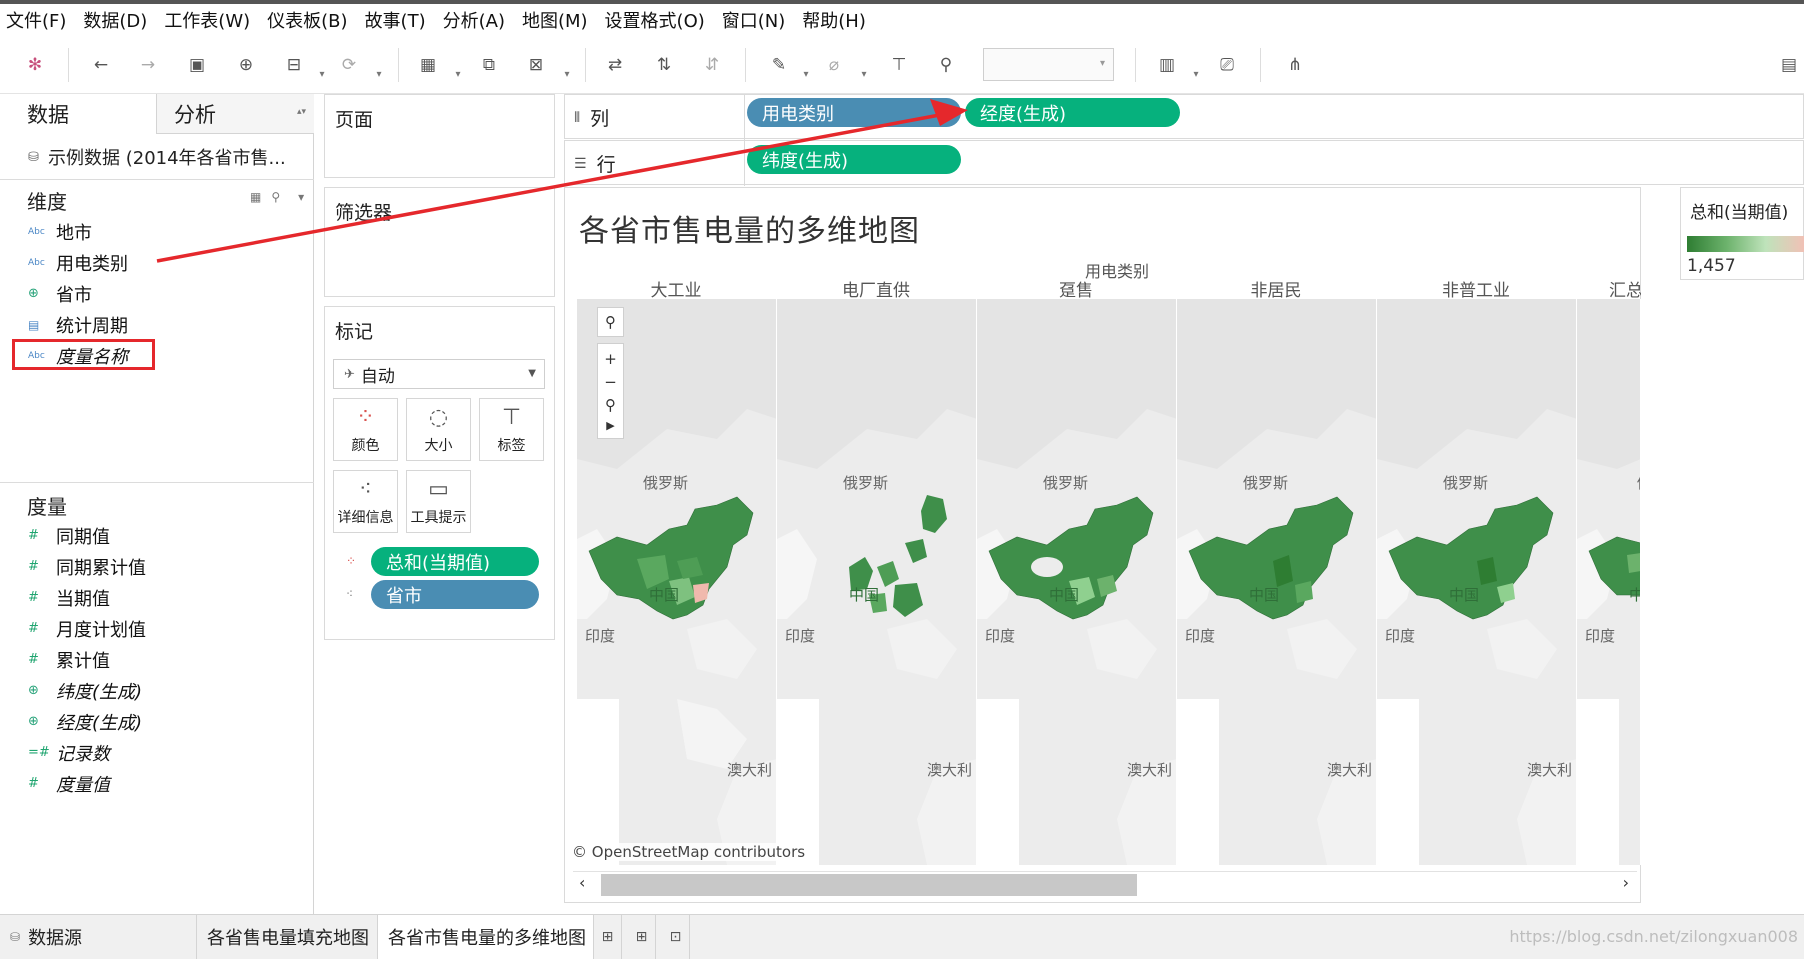 This screenshot has height=959, width=1804. What do you see at coordinates (438, 501) in the screenshot?
I see `tooltip-button: ▭ 工具提示` at bounding box center [438, 501].